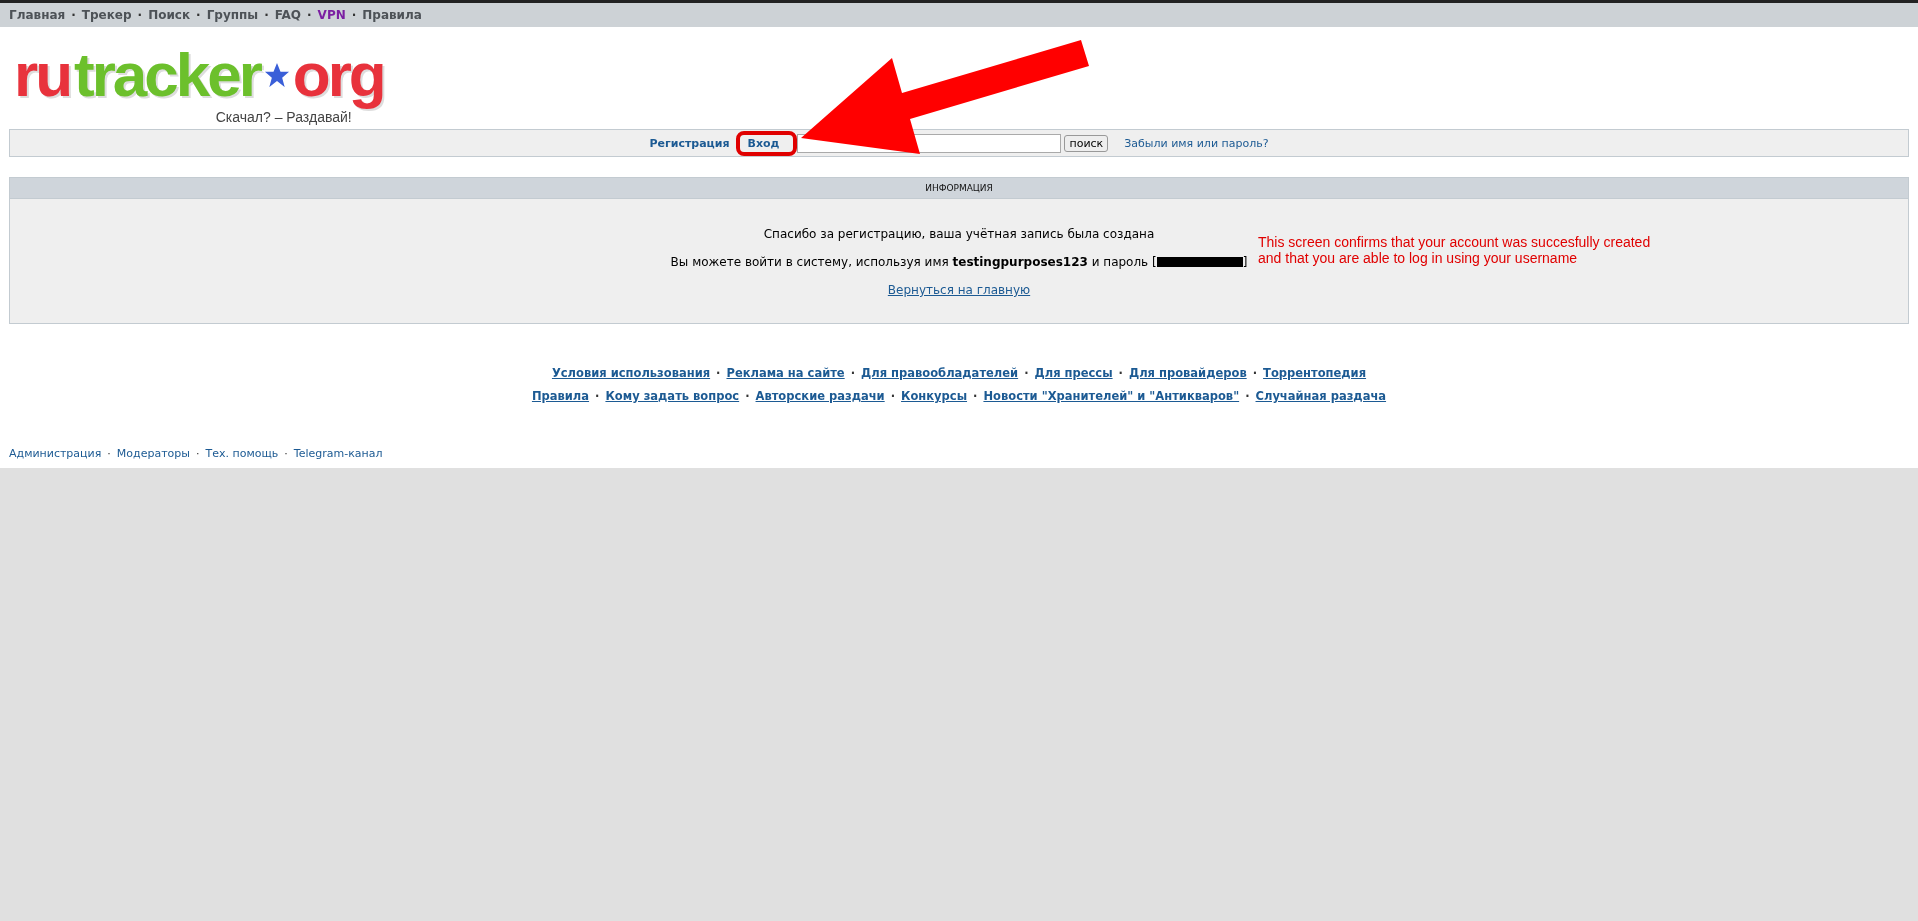 This screenshot has width=1918, height=921. What do you see at coordinates (913, 262) in the screenshot?
I see `login-info-text: Вы можете войти в систему, используя имя testingpurposes123 и пароль [` at bounding box center [913, 262].